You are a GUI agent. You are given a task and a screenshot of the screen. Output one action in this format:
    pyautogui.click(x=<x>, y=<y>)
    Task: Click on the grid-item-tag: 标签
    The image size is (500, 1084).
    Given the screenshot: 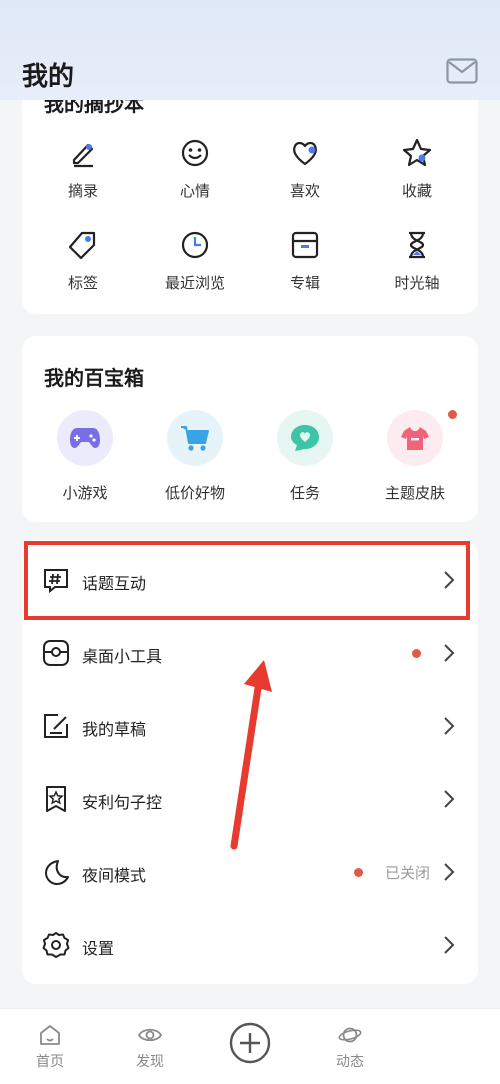 What is the action you would take?
    pyautogui.click(x=83, y=260)
    